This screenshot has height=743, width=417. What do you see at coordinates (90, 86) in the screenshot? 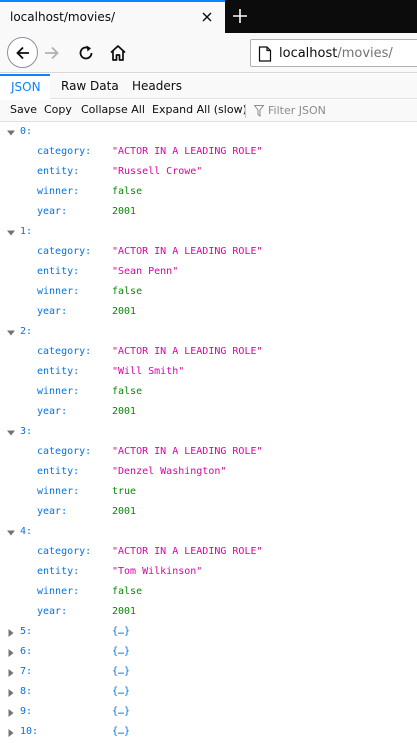
I see `tab-raw-data: Raw Data` at bounding box center [90, 86].